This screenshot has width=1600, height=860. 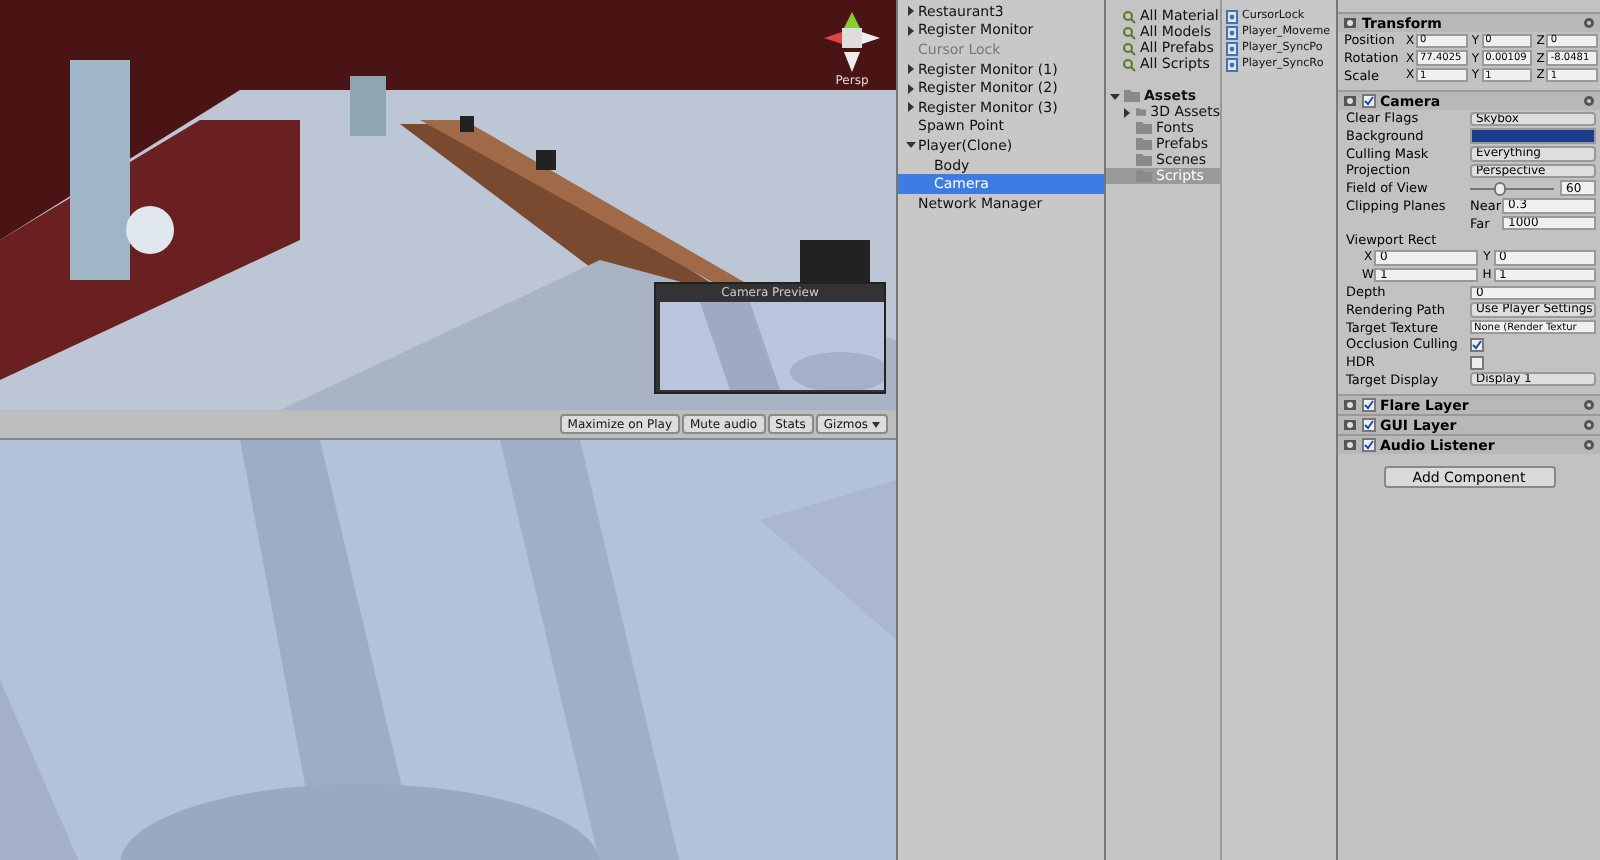 I want to click on camera-icon, so click(x=1350, y=101).